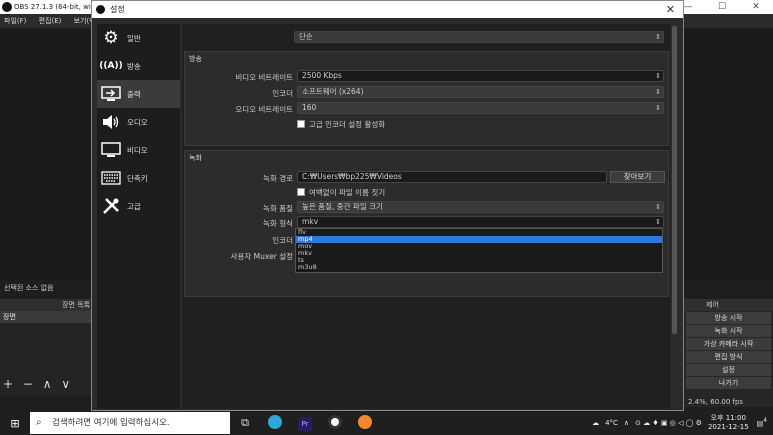 This screenshot has height=435, width=773. I want to click on format-option-mp4: mp4, so click(479, 239).